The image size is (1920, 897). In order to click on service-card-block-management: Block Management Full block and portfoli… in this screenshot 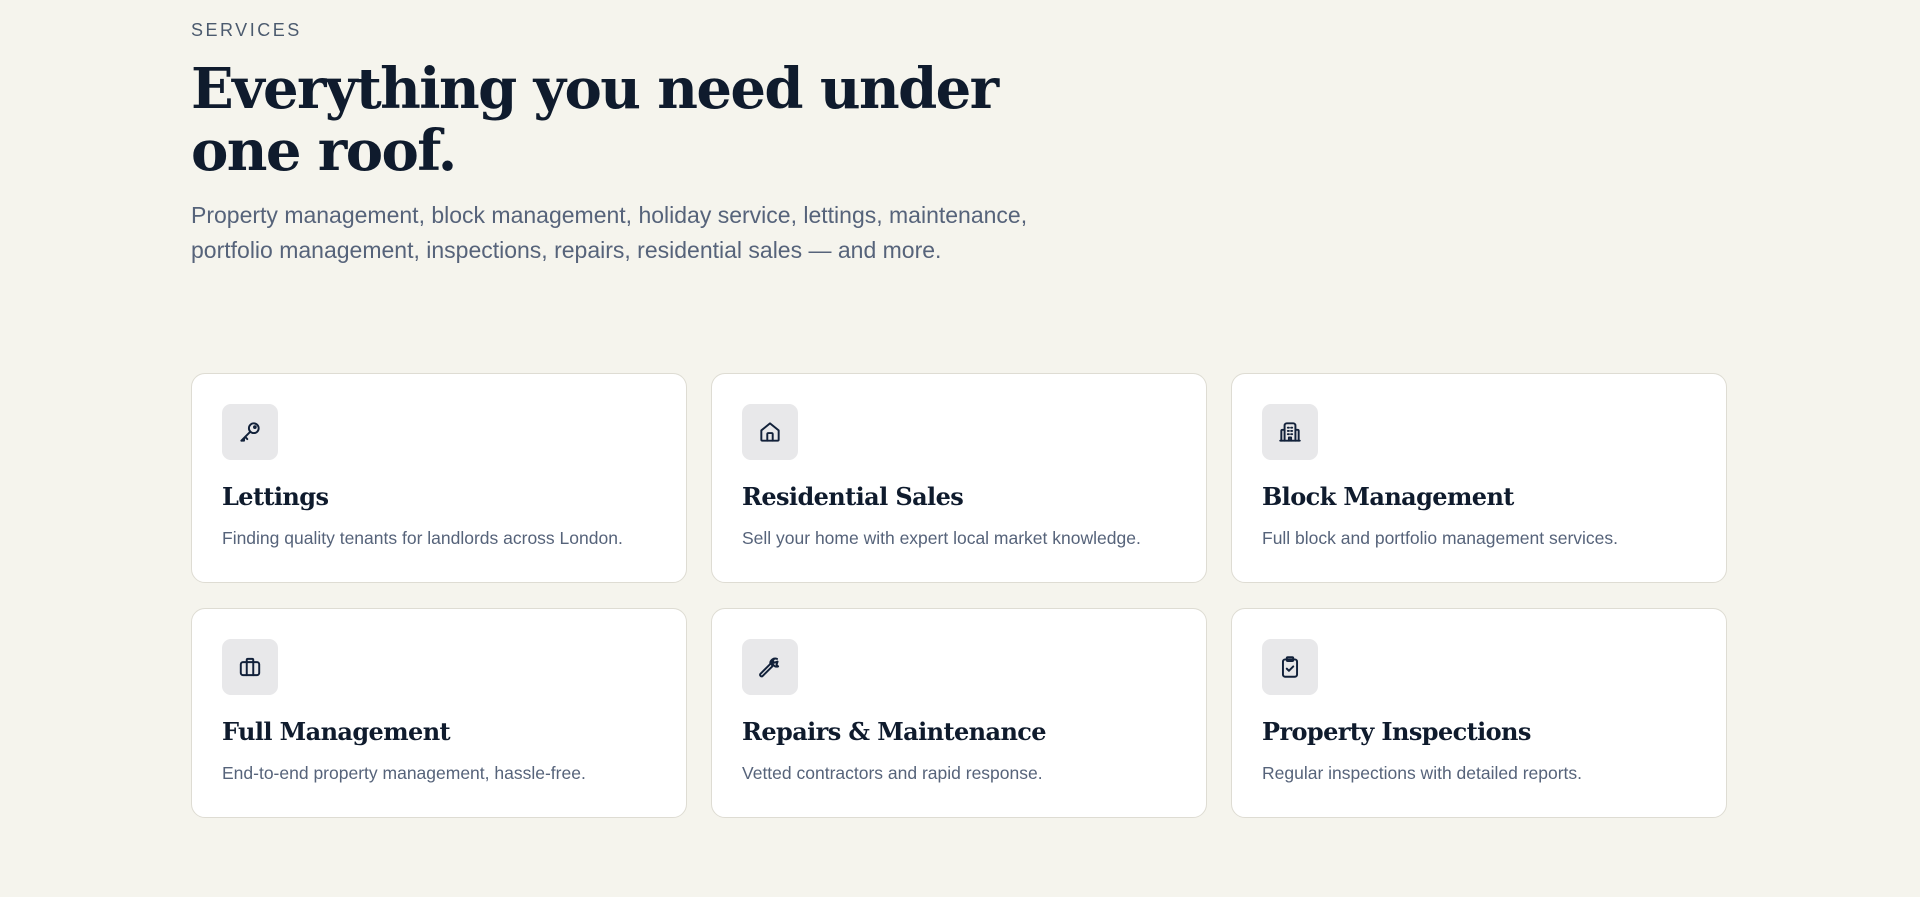, I will do `click(1479, 478)`.